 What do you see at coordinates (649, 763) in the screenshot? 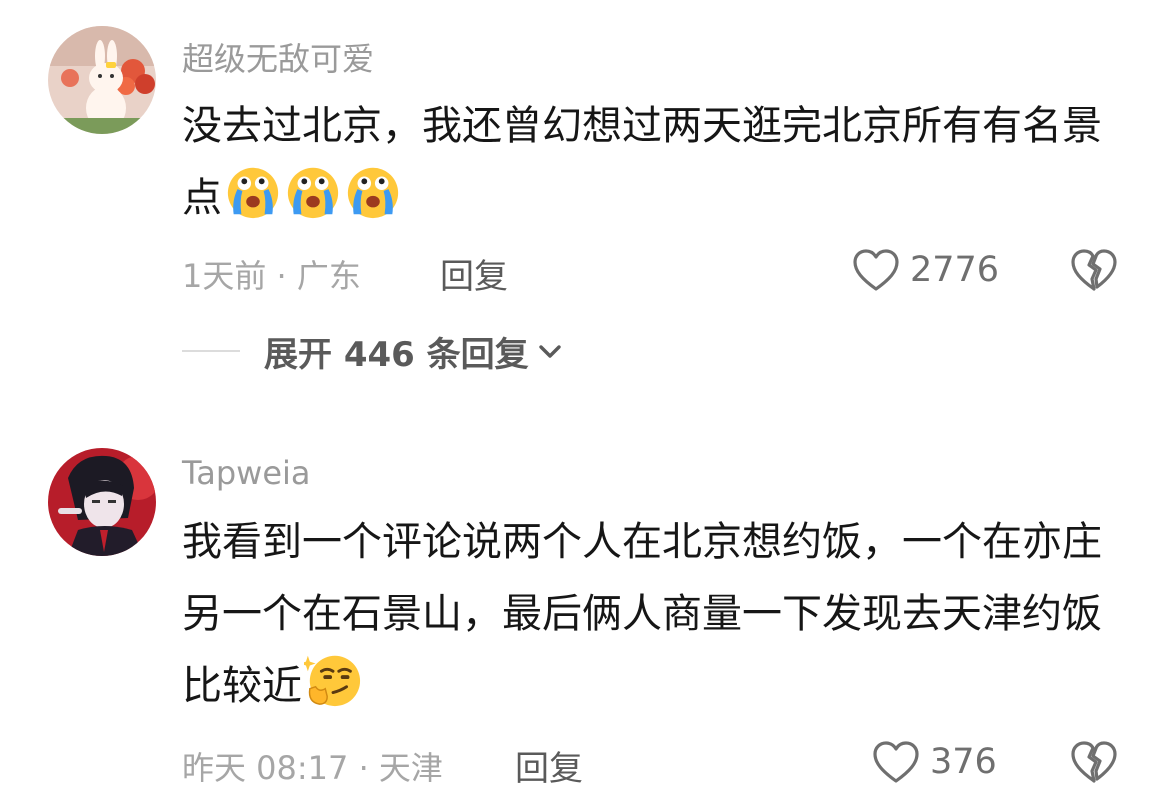
I see `comment-meta: 昨天 08:17 · 天津 回复 376` at bounding box center [649, 763].